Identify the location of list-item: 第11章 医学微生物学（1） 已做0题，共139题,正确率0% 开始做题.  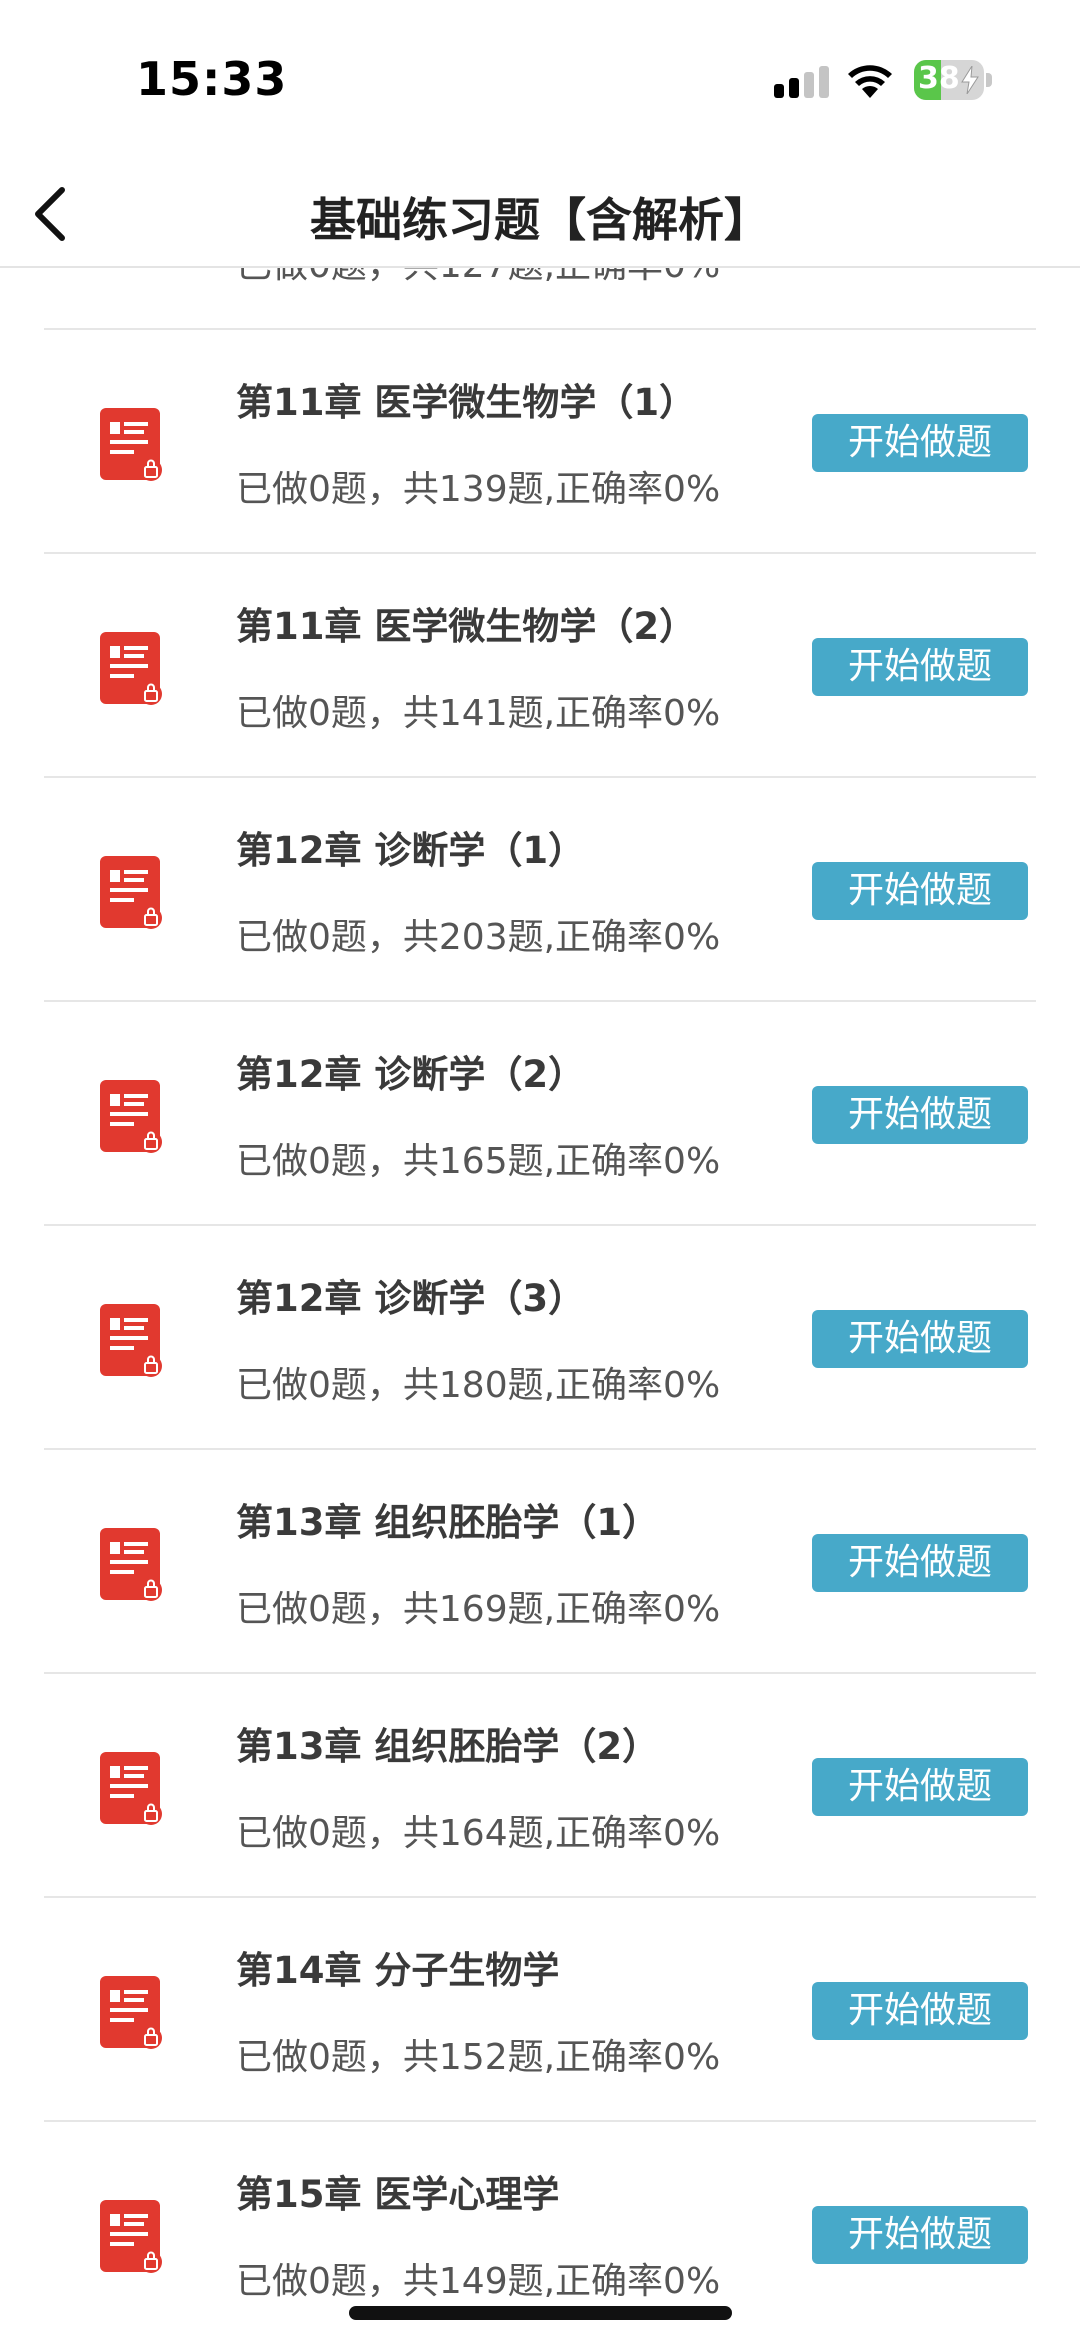
(540, 442).